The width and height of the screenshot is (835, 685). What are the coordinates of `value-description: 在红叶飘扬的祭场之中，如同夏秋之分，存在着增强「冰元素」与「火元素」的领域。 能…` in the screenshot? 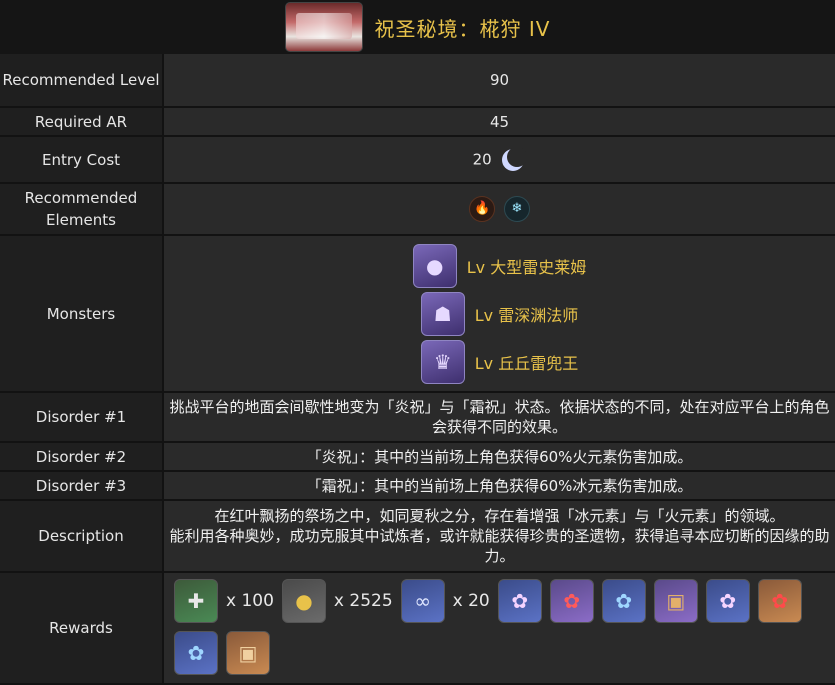 It's located at (499, 536).